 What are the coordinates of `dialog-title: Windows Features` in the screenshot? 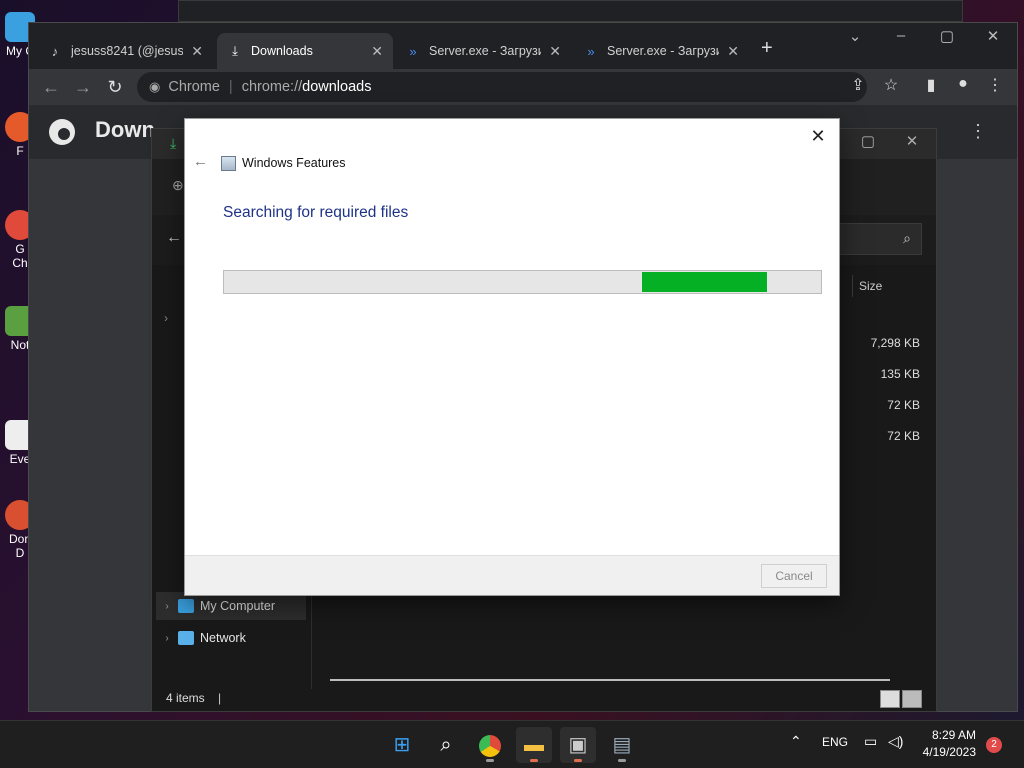 It's located at (294, 163).